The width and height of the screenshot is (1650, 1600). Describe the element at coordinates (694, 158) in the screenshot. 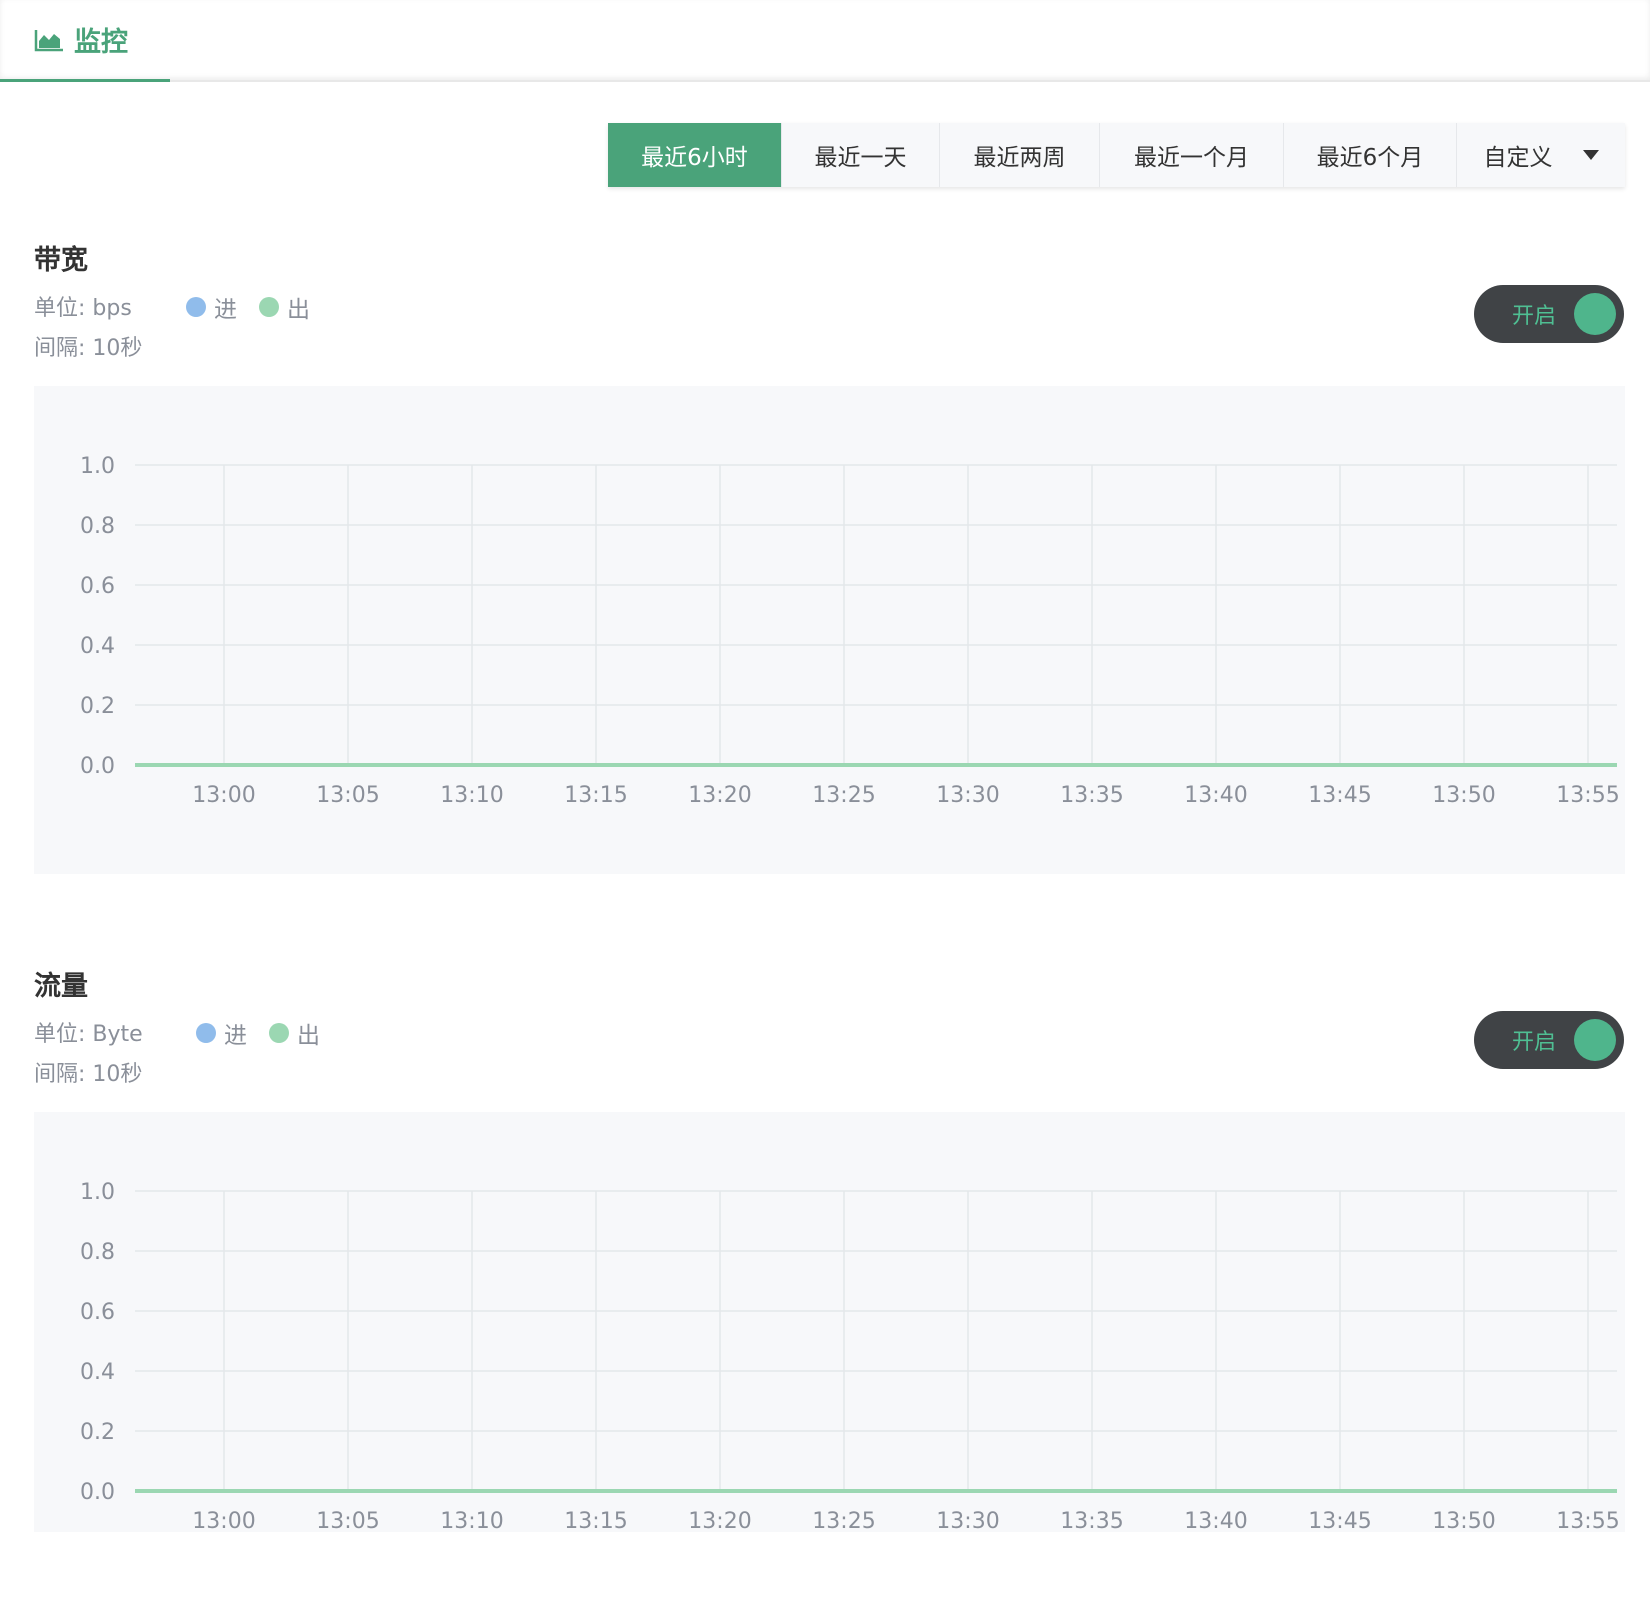

I see `range-6h-label: 最近6小时` at that location.